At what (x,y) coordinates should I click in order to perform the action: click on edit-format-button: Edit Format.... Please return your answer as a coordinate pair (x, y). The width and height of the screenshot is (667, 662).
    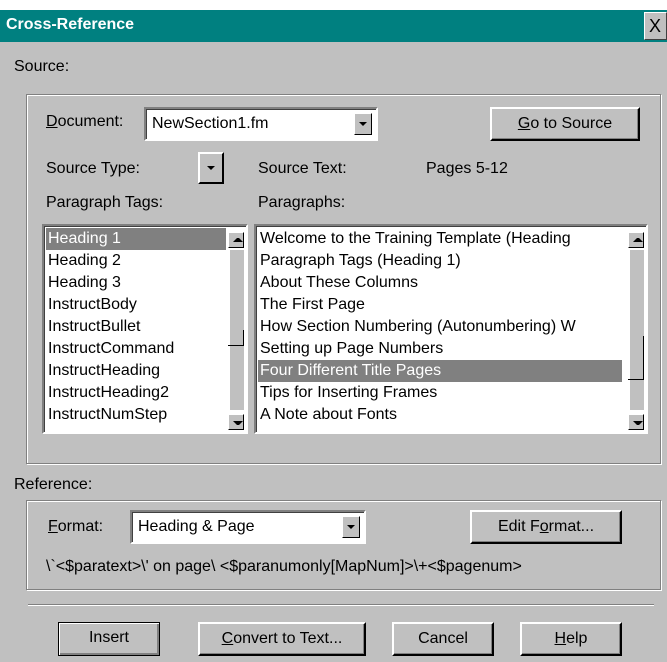
    Looking at the image, I should click on (546, 527).